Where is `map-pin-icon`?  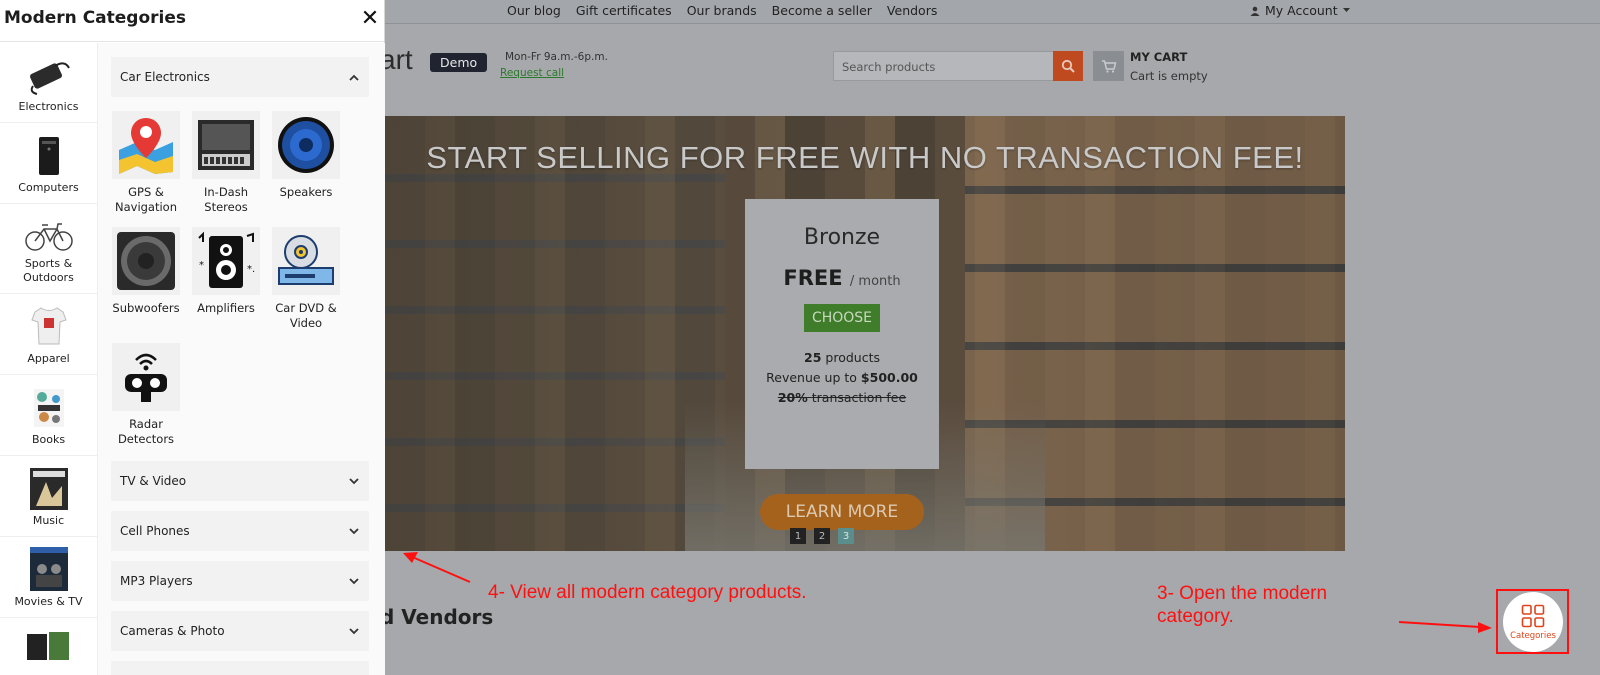
map-pin-icon is located at coordinates (146, 145).